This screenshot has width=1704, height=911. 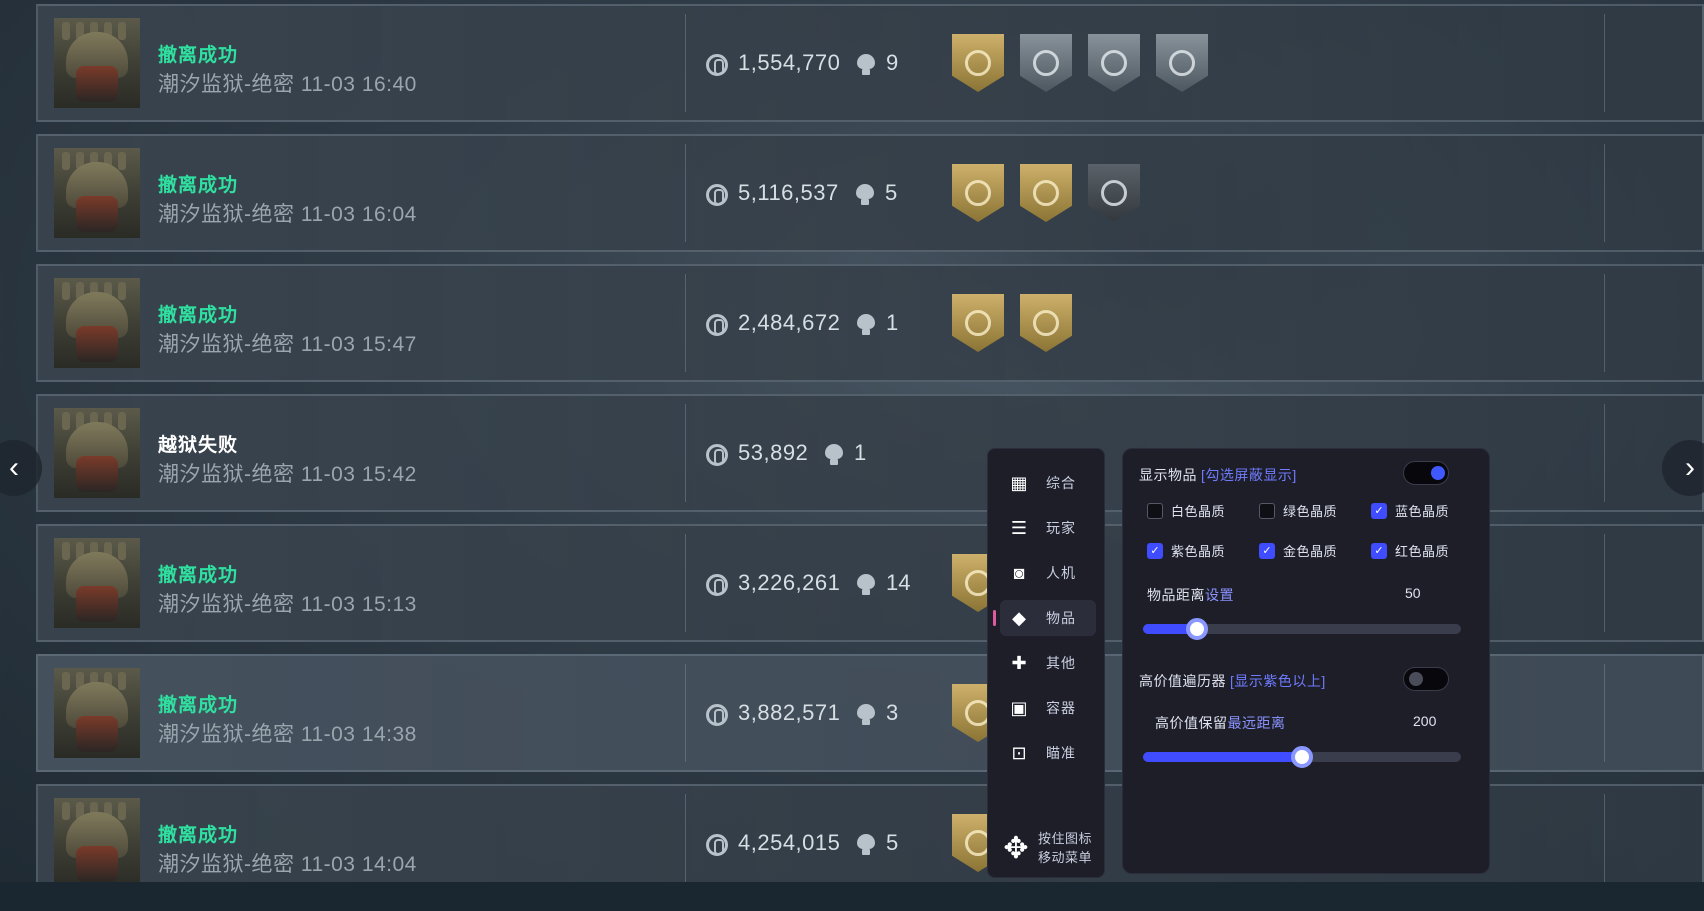 What do you see at coordinates (789, 582) in the screenshot?
I see `extracted-value: 3,226,261` at bounding box center [789, 582].